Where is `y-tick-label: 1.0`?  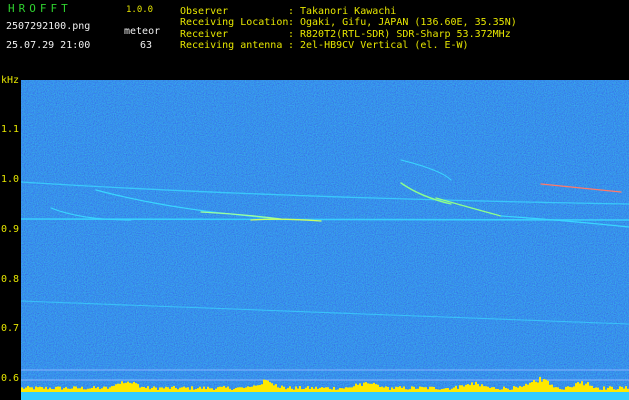
y-tick-label: 1.0 is located at coordinates (10, 179).